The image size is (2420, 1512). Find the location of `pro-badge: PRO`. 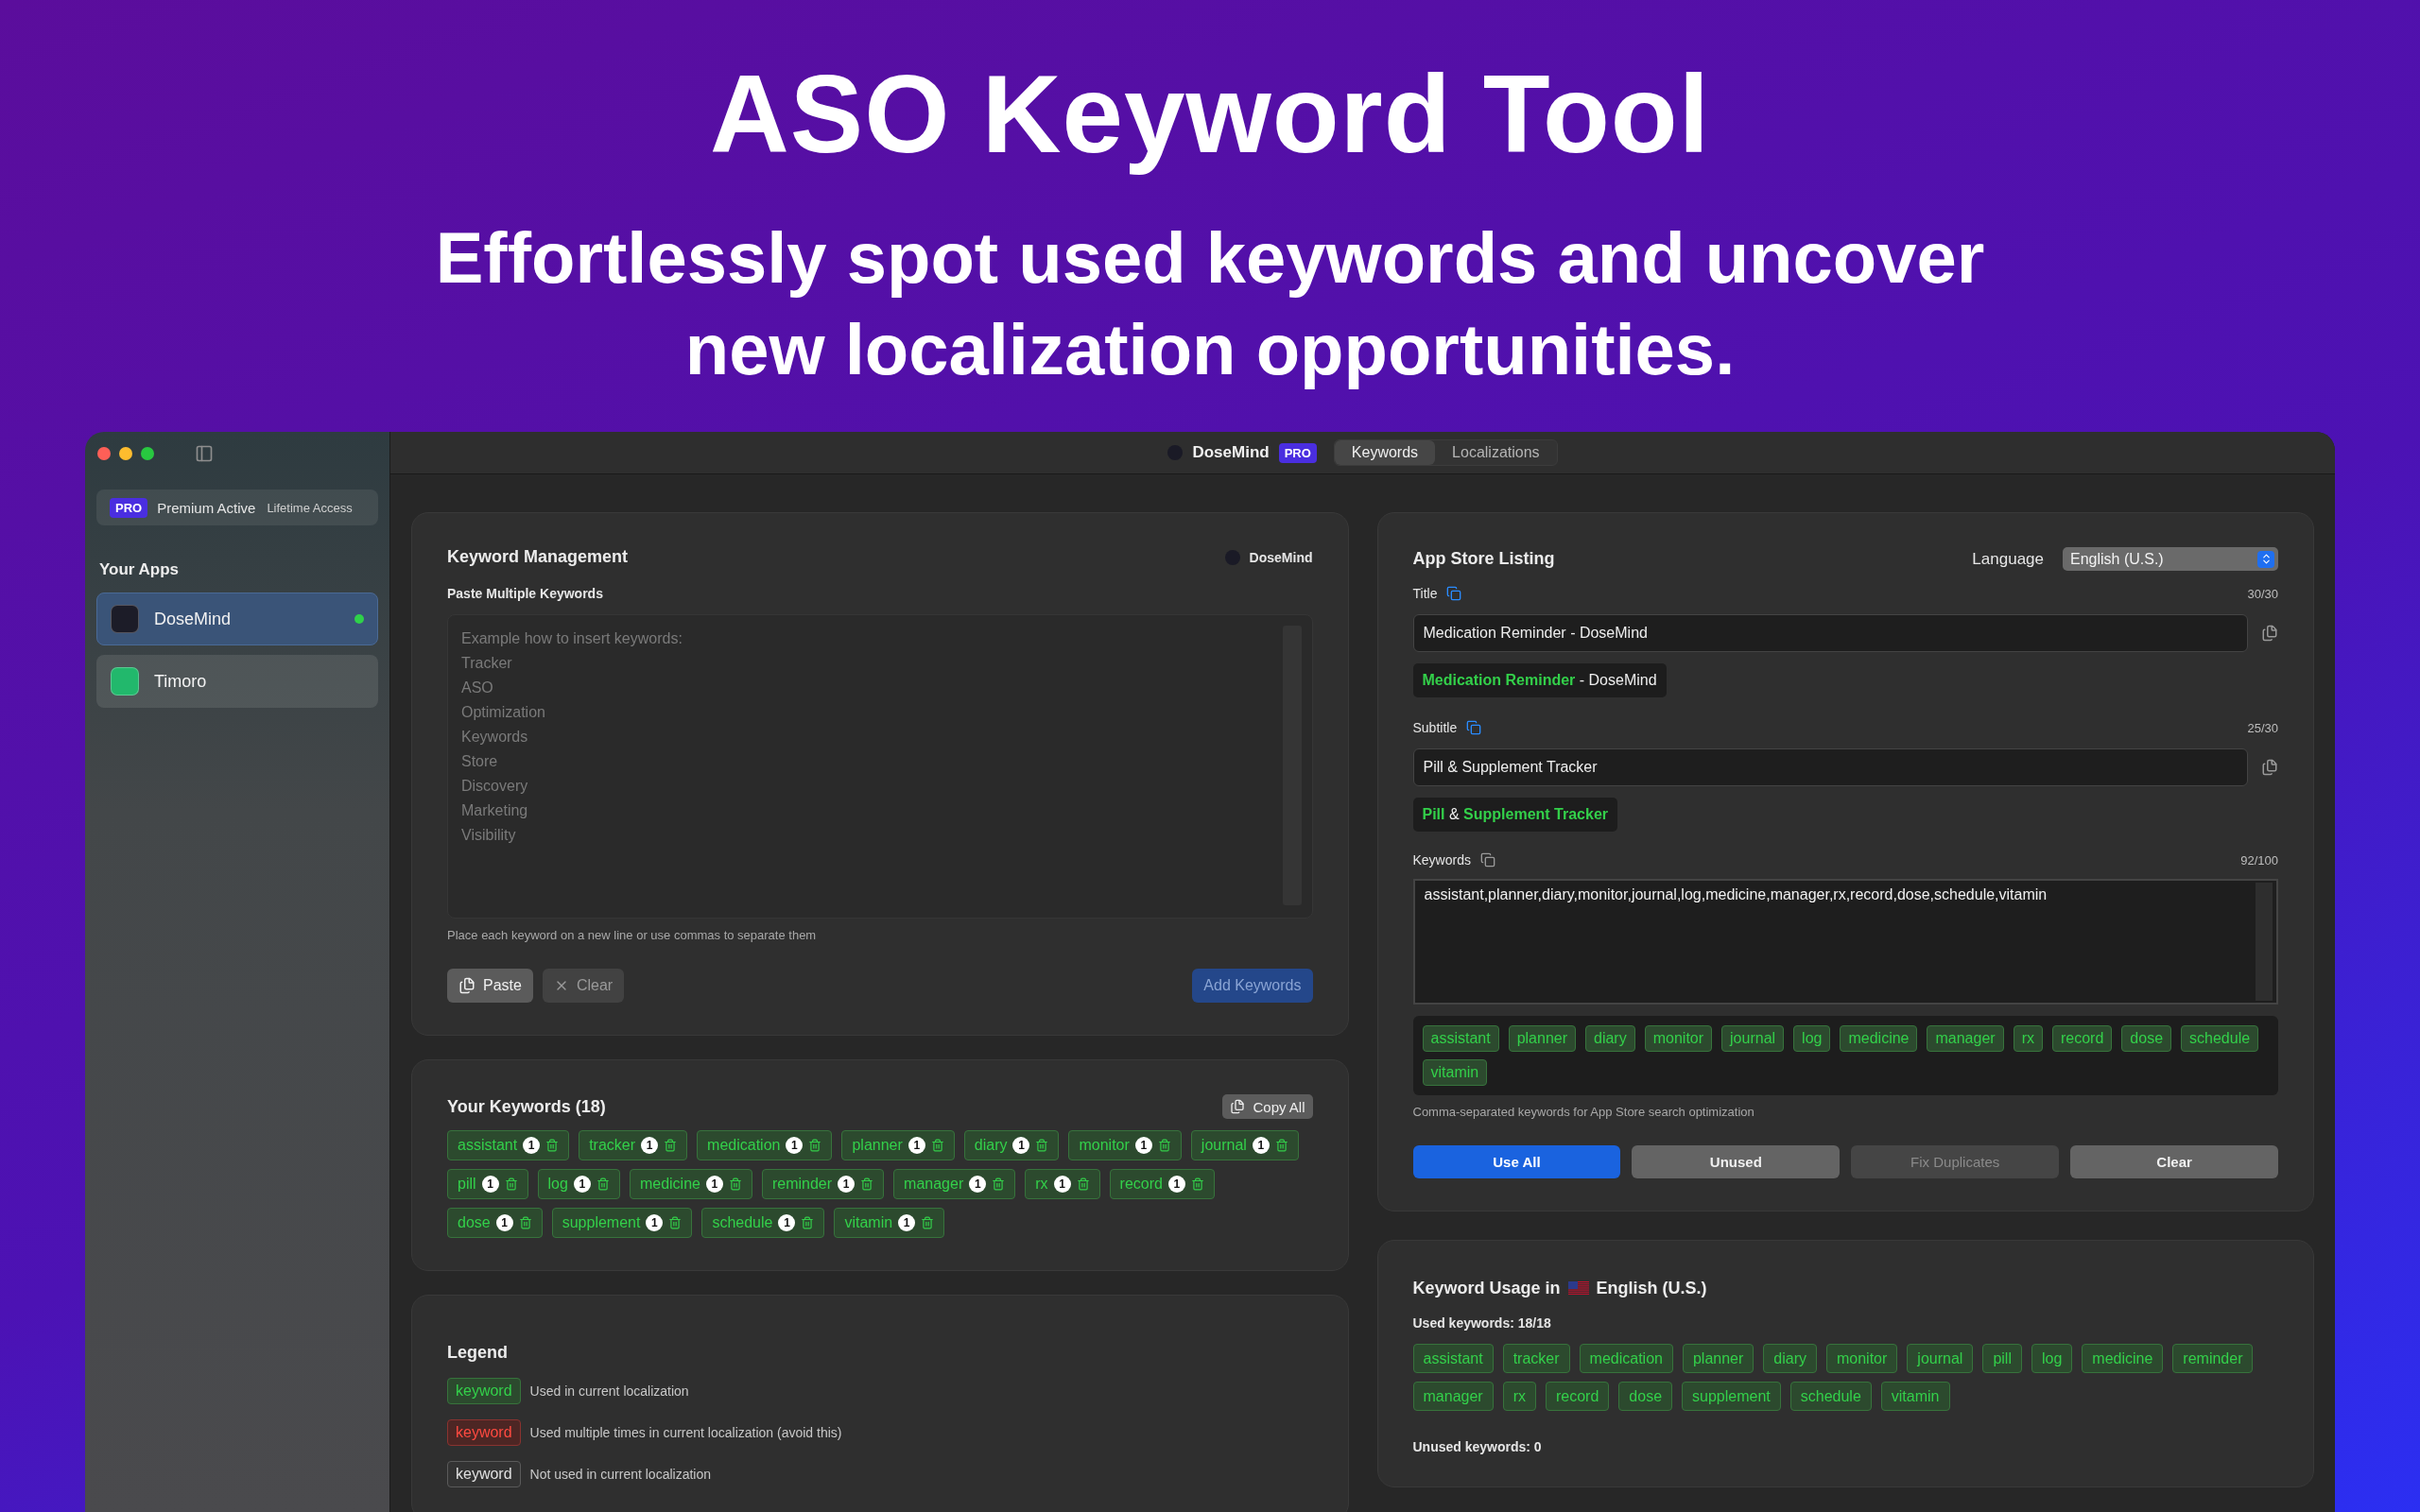

pro-badge: PRO is located at coordinates (129, 507).